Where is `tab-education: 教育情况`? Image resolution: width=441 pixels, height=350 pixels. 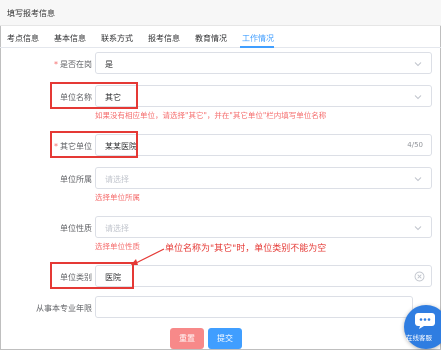 tab-education: 教育情况 is located at coordinates (211, 38).